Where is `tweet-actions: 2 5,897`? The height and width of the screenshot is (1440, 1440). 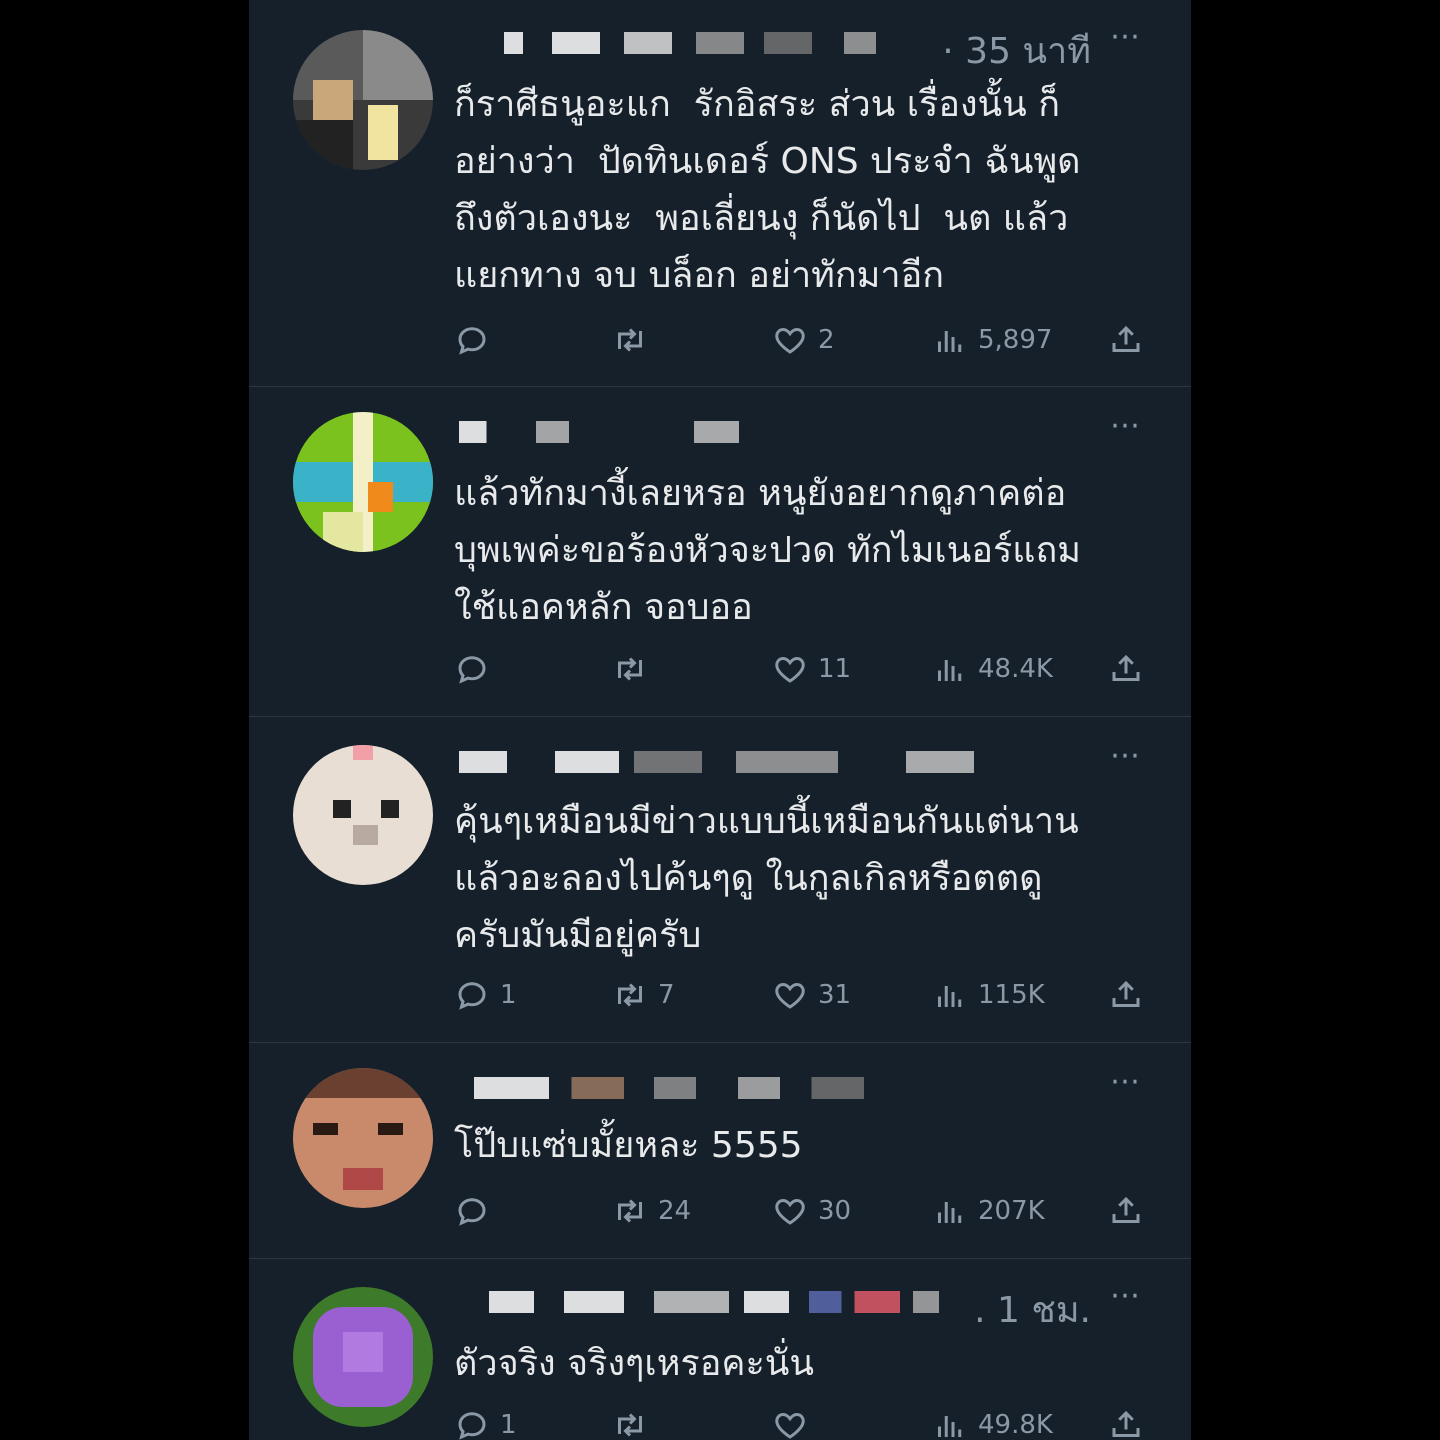 tweet-actions: 2 5,897 is located at coordinates (799, 340).